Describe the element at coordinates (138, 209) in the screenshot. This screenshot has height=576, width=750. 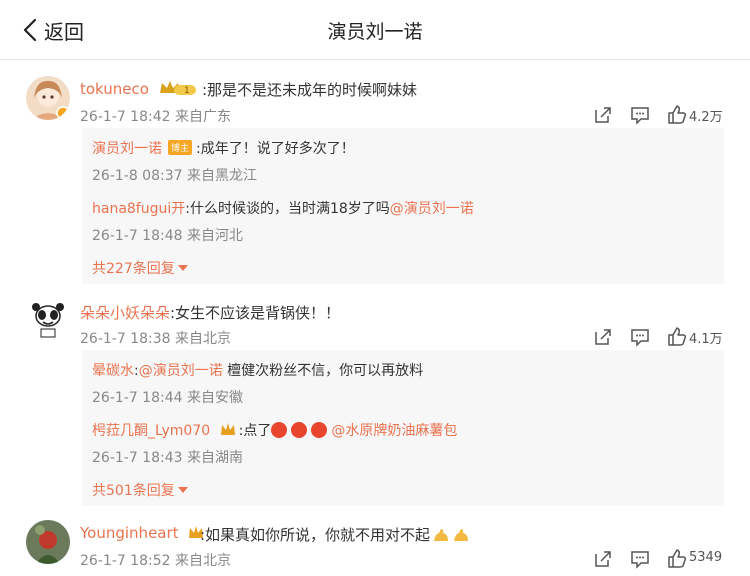
I see `reply-username: hana8fugui开` at that location.